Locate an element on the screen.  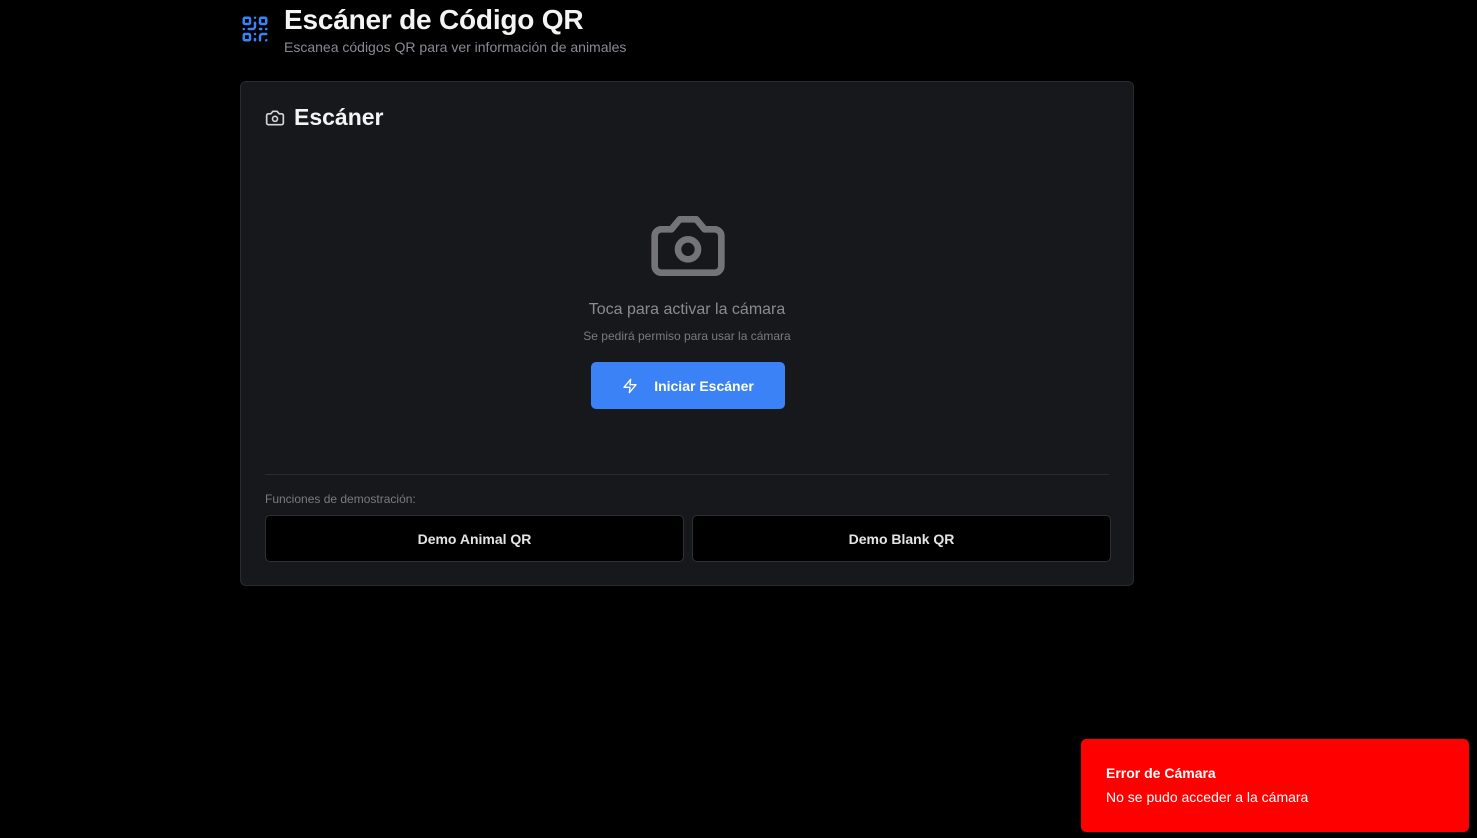
toast-title: Error de Cámara is located at coordinates (1161, 773).